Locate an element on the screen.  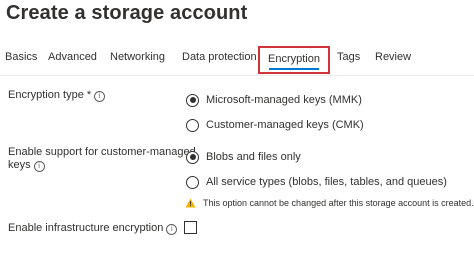
active-tab-indicator is located at coordinates (294, 69).